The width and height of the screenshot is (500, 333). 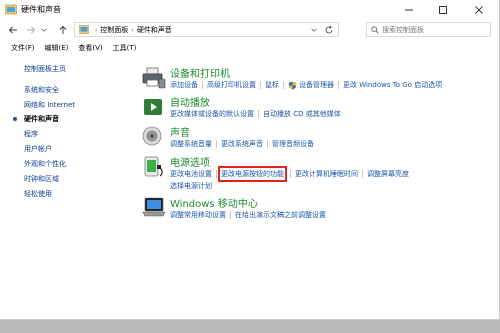 What do you see at coordinates (31, 134) in the screenshot?
I see `sidebar-item-programs: 程序` at bounding box center [31, 134].